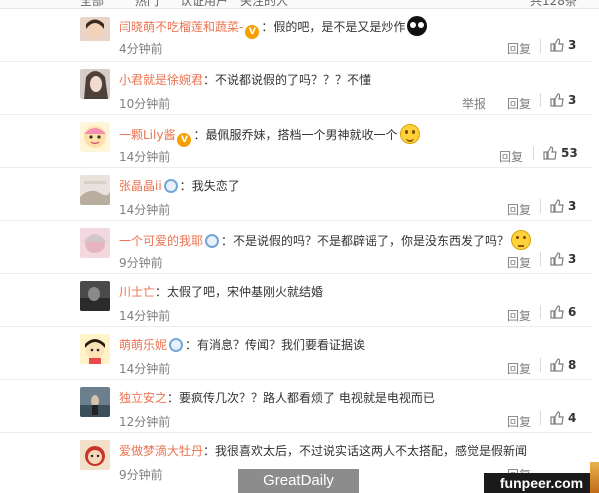 This screenshot has height=493, width=599. What do you see at coordinates (181, 27) in the screenshot?
I see `username-link: 闫晓萌不吃榴莲和蔬菜-` at bounding box center [181, 27].